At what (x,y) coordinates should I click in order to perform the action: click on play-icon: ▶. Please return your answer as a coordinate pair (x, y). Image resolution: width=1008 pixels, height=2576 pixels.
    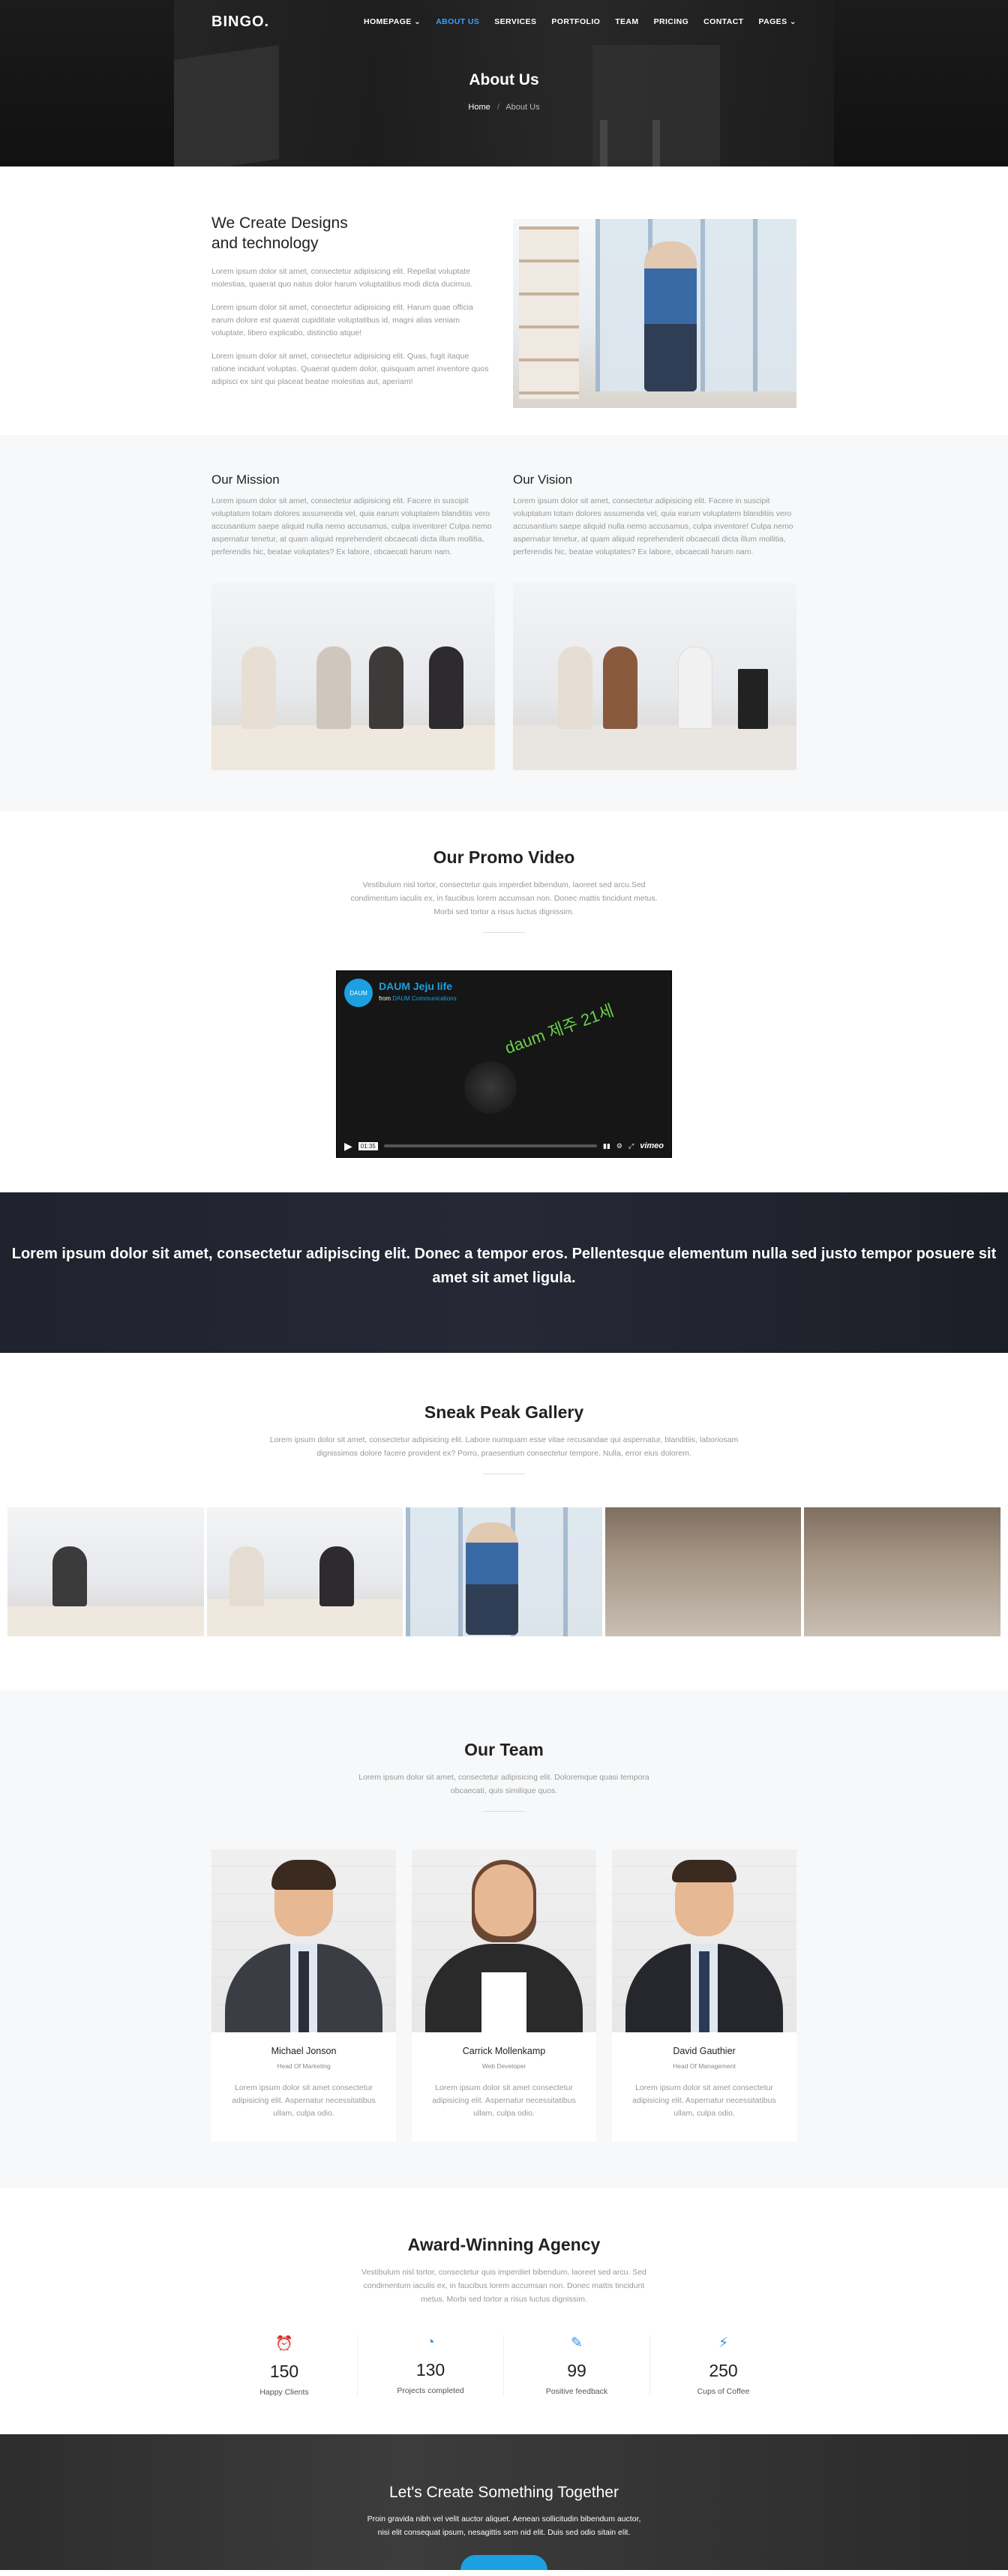
    Looking at the image, I should click on (348, 1147).